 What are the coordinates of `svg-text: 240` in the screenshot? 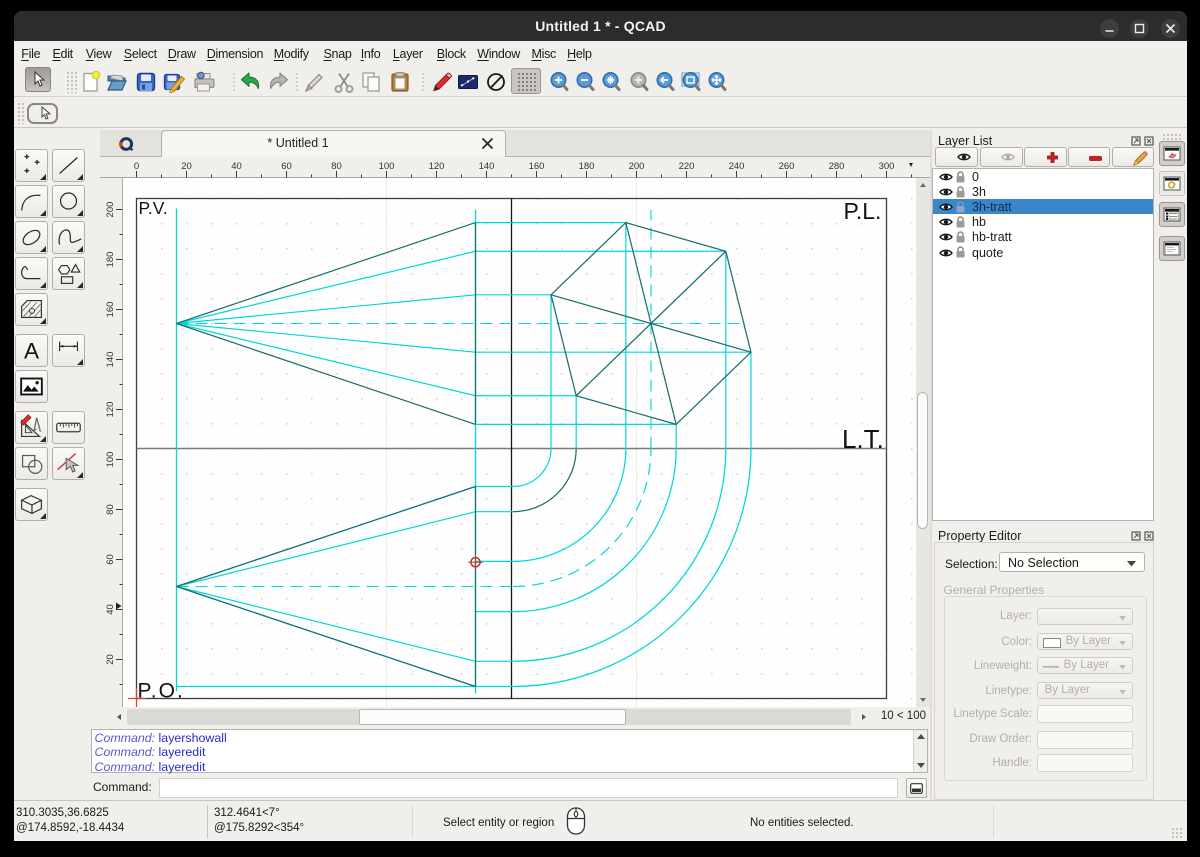 It's located at (737, 166).